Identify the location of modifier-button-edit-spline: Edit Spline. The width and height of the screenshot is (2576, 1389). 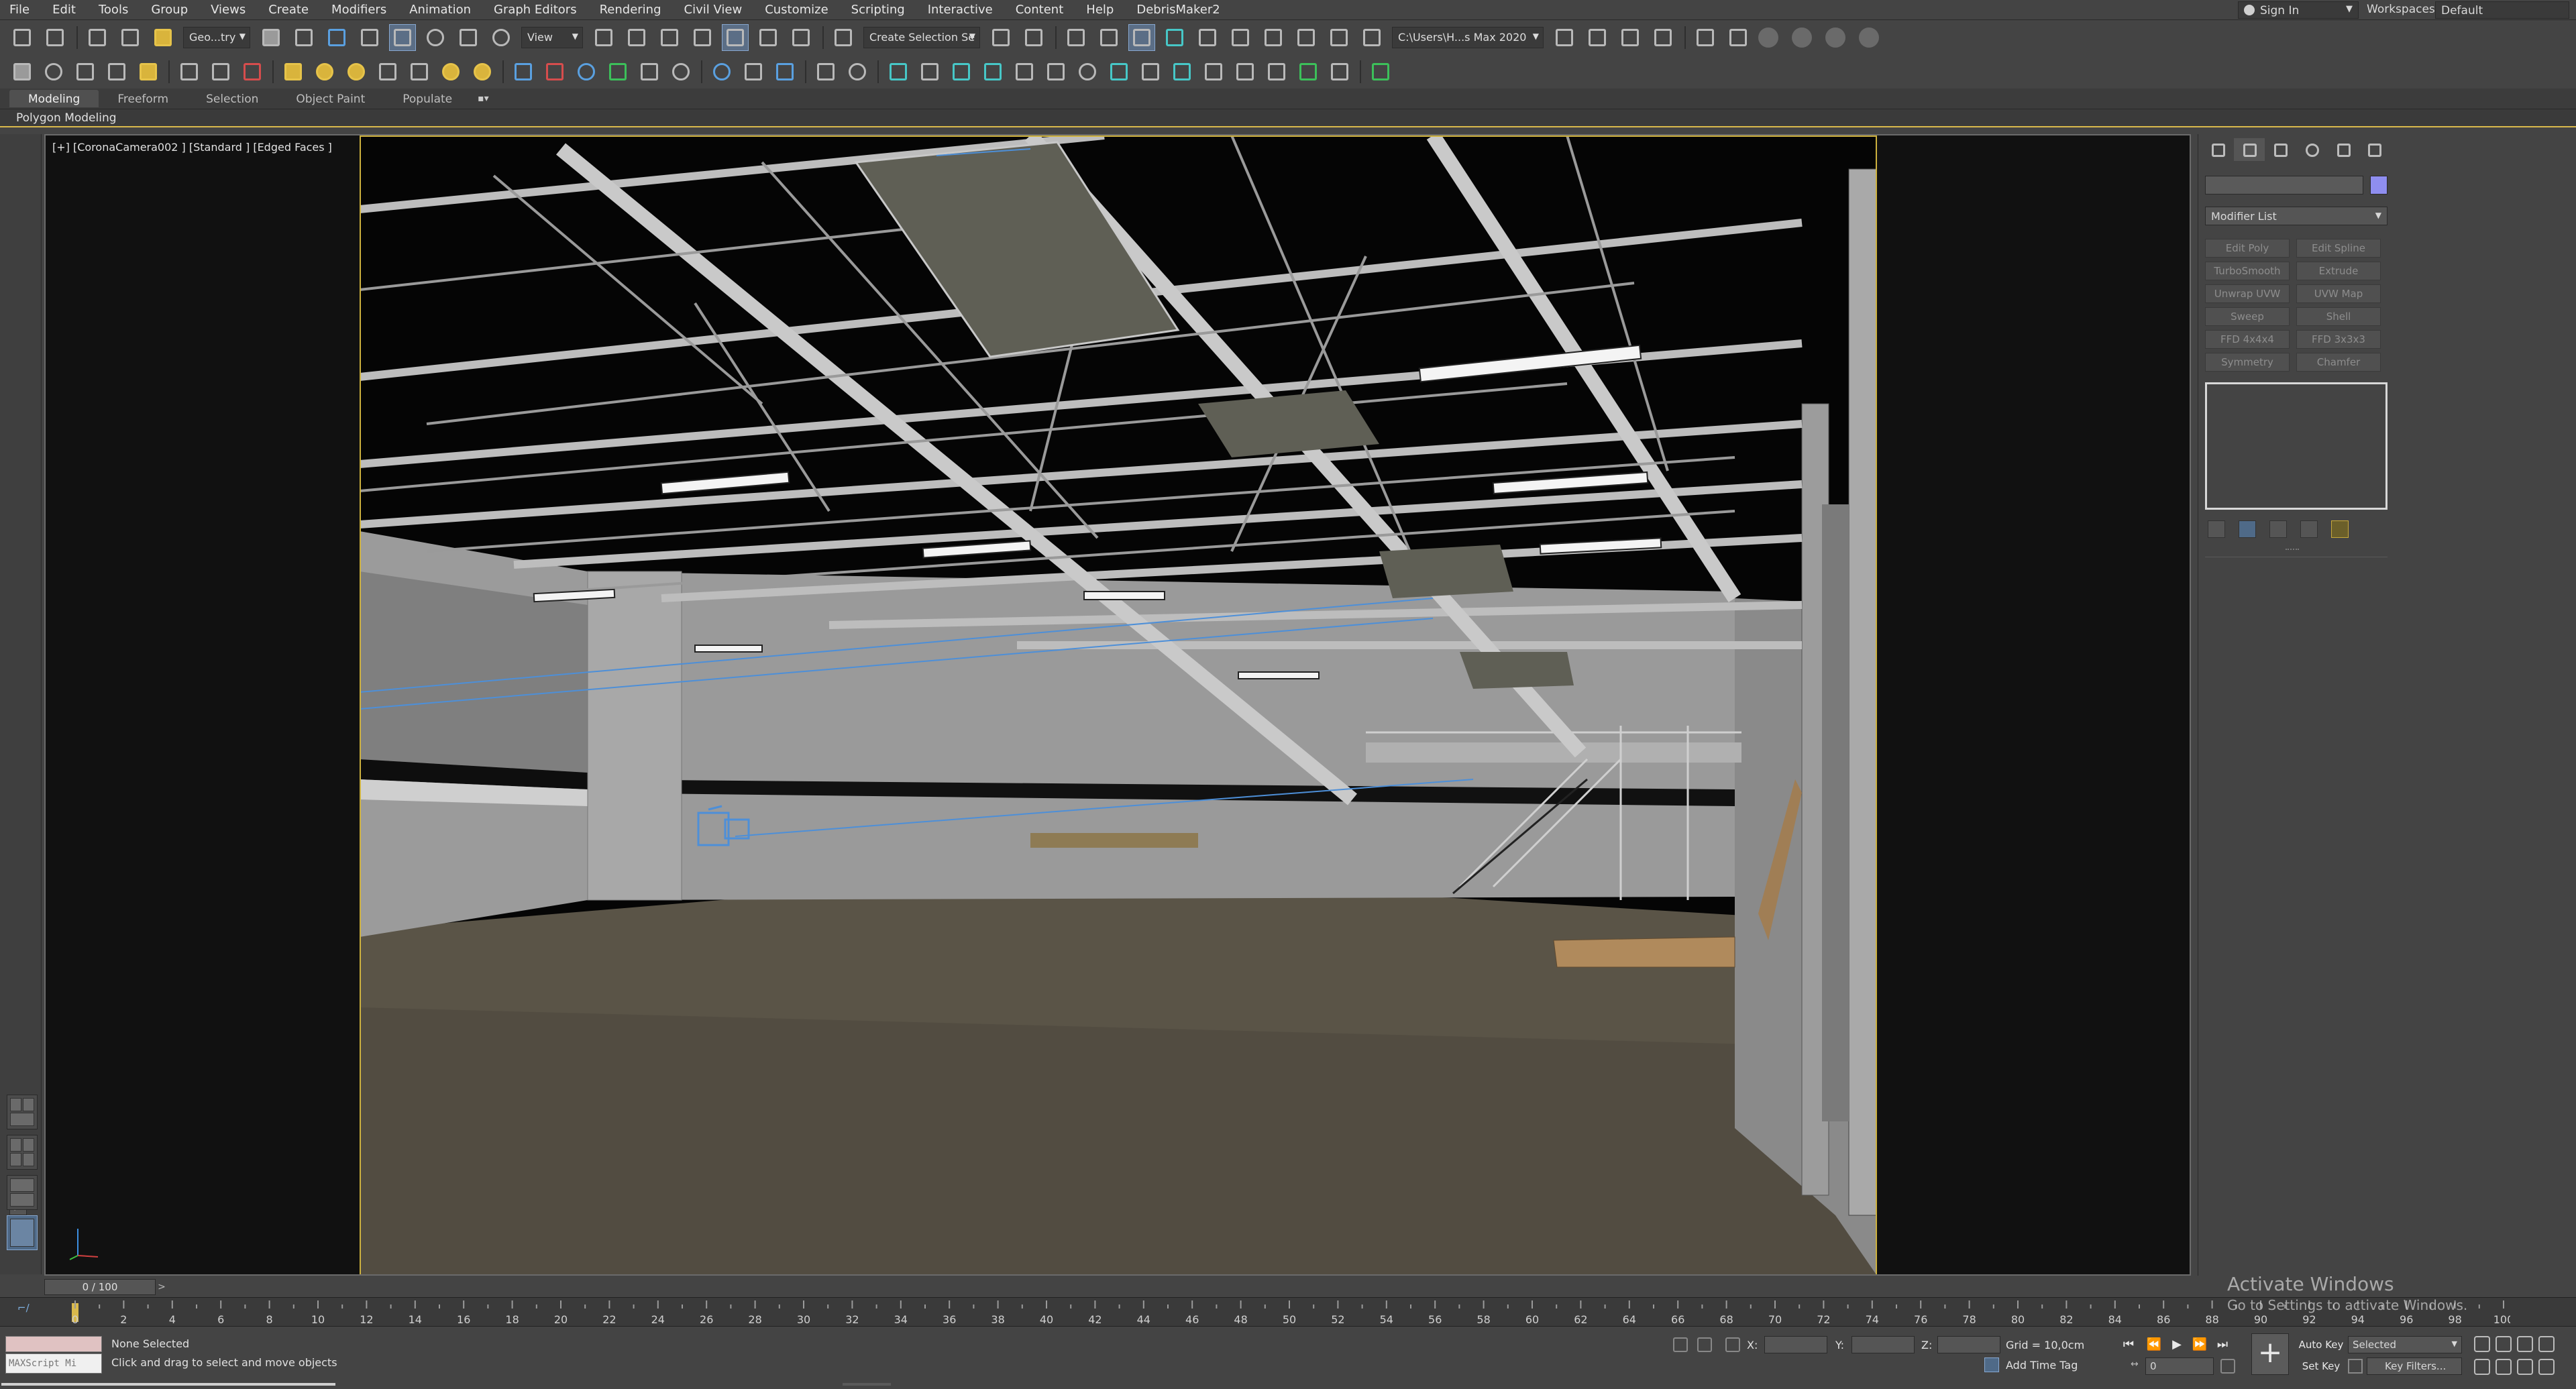
(2338, 249).